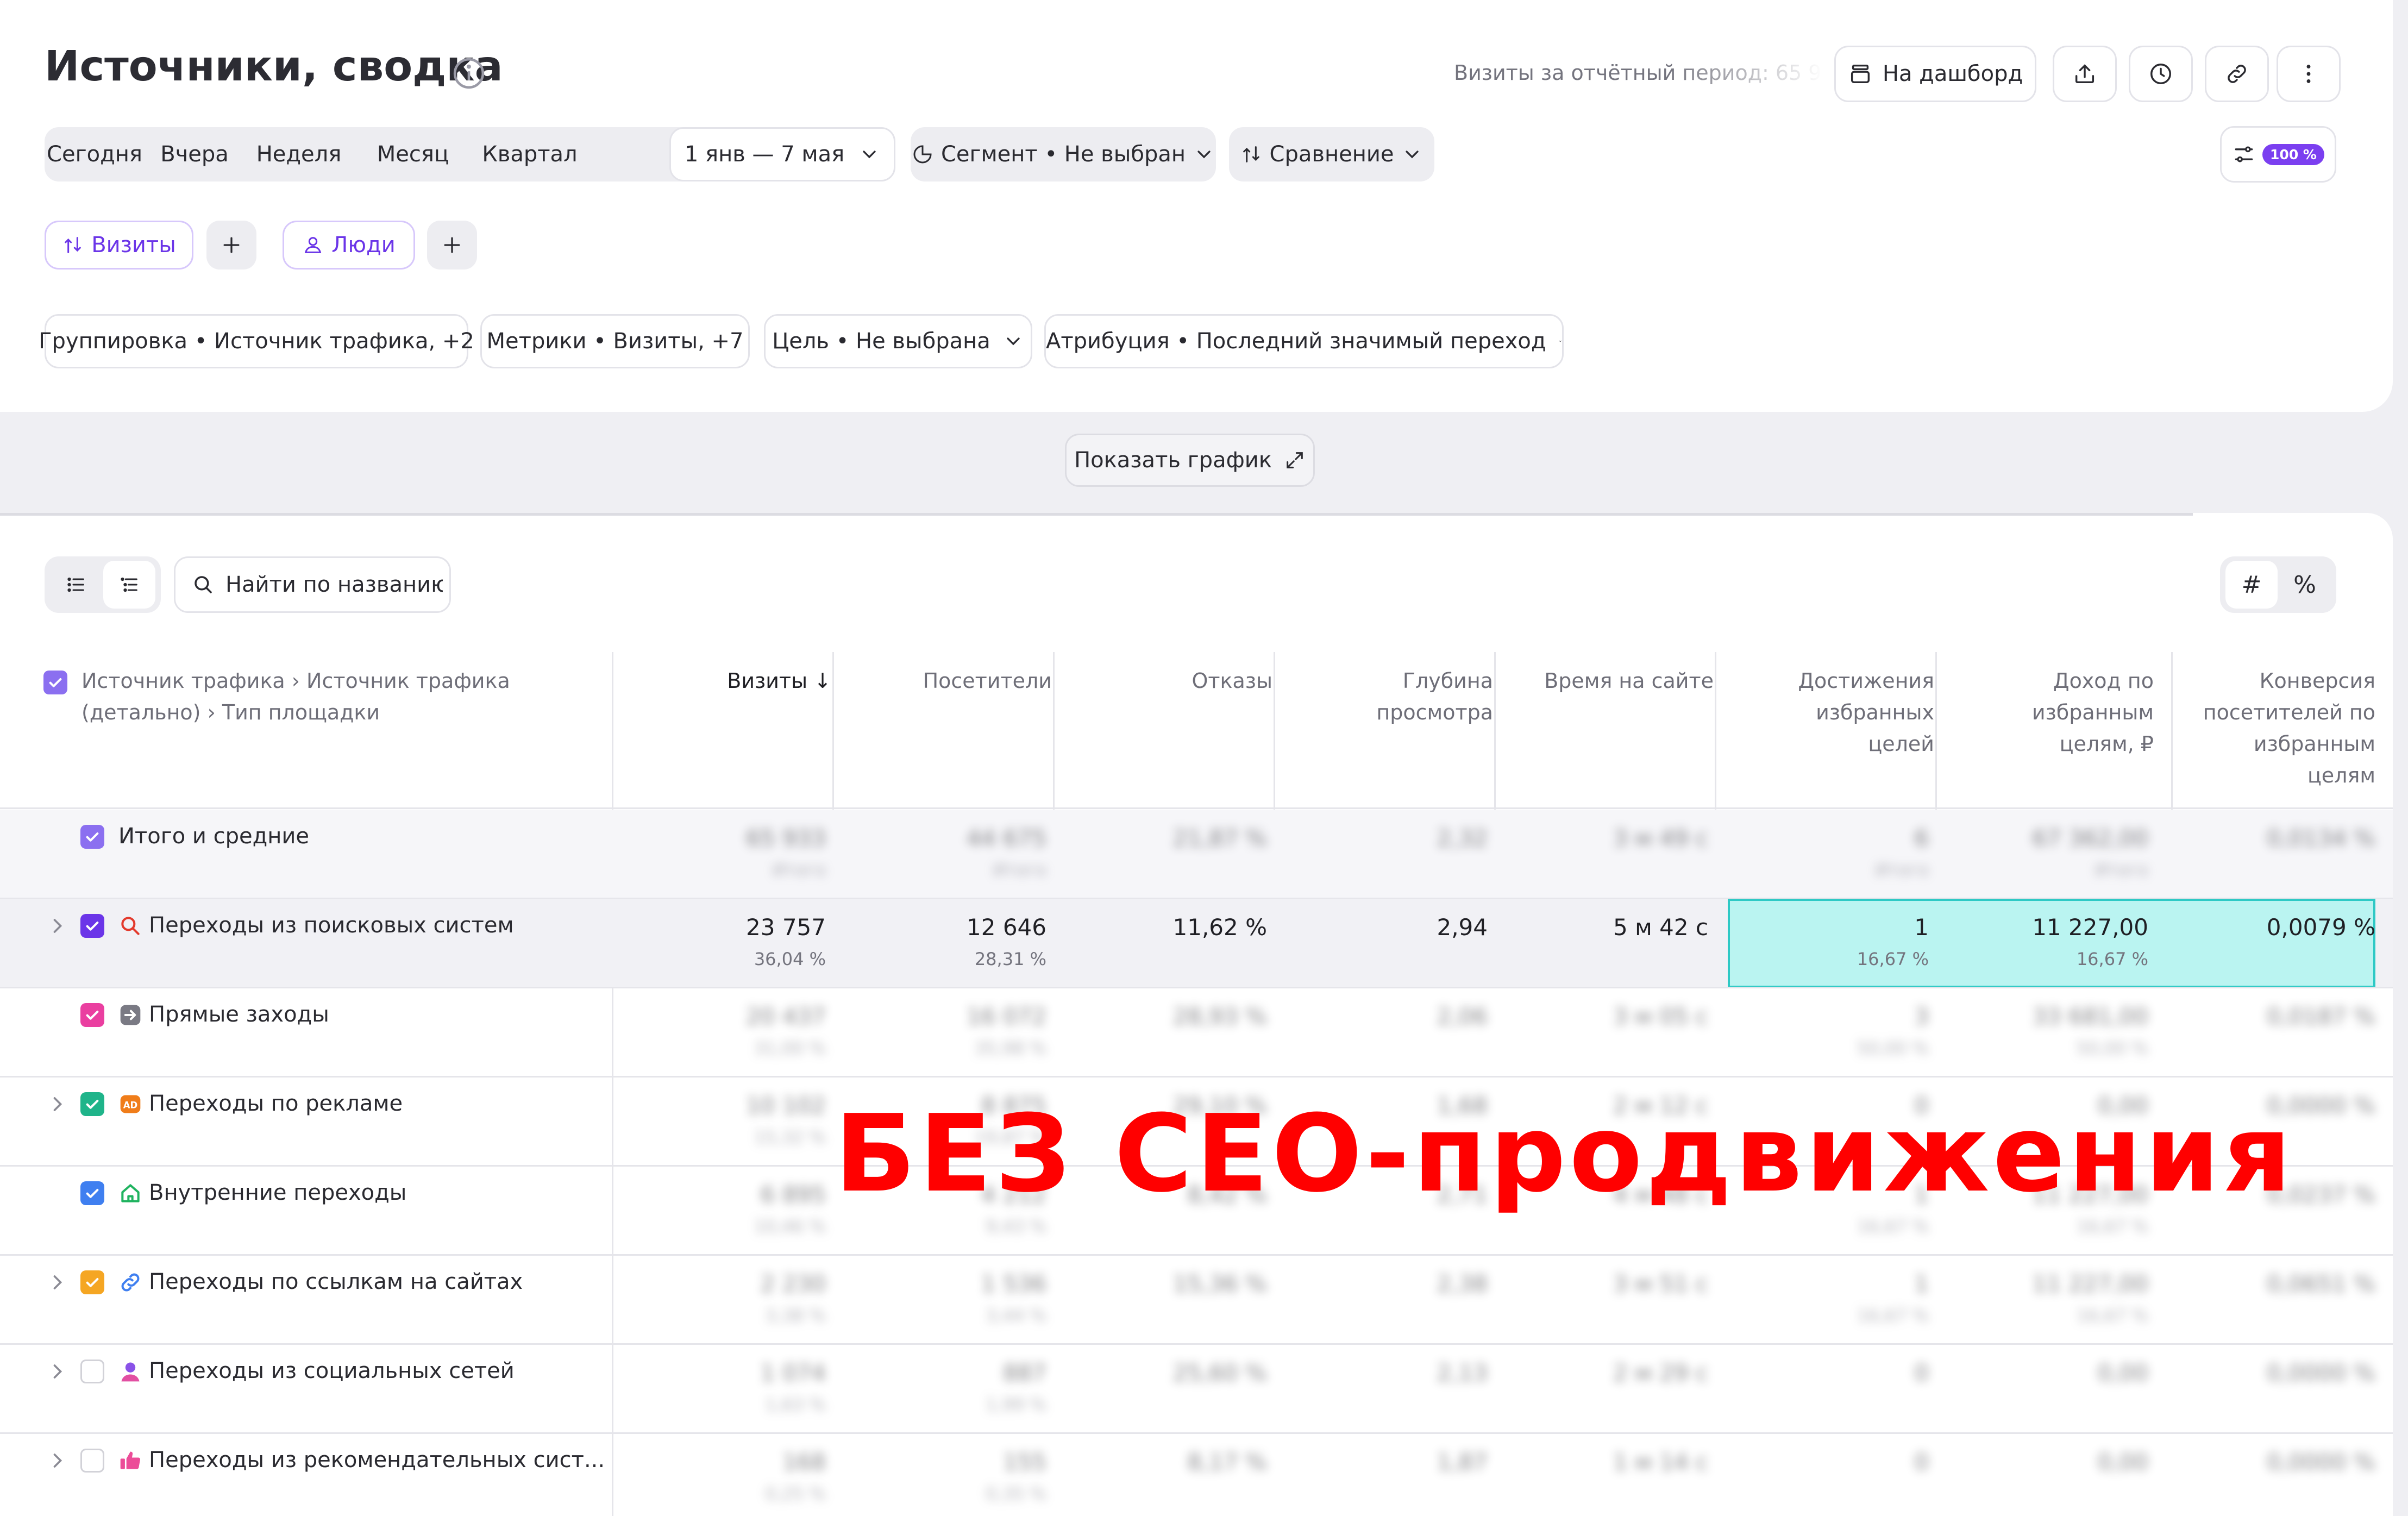 The width and height of the screenshot is (2408, 1516). I want to click on more-actions-button, so click(2309, 74).